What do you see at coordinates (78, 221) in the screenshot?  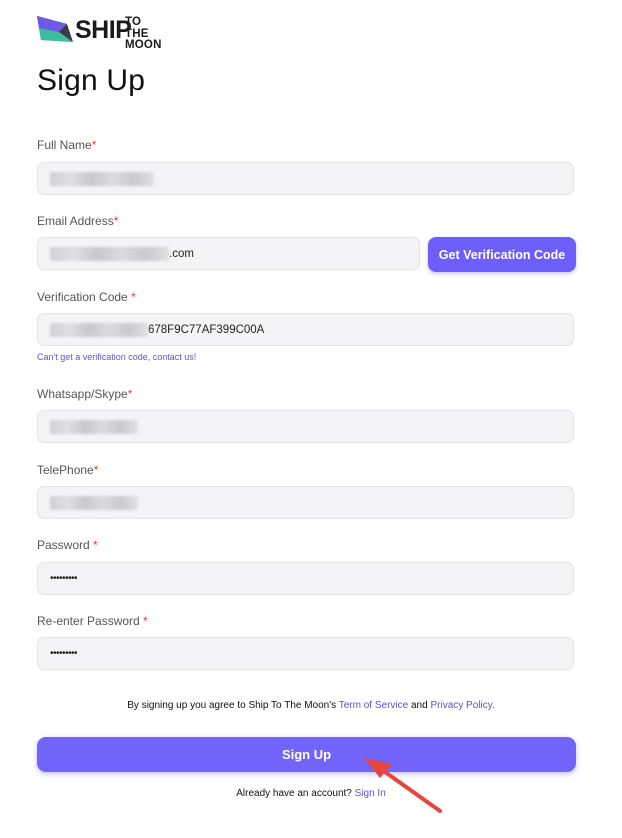 I see `email-label: Email Address*` at bounding box center [78, 221].